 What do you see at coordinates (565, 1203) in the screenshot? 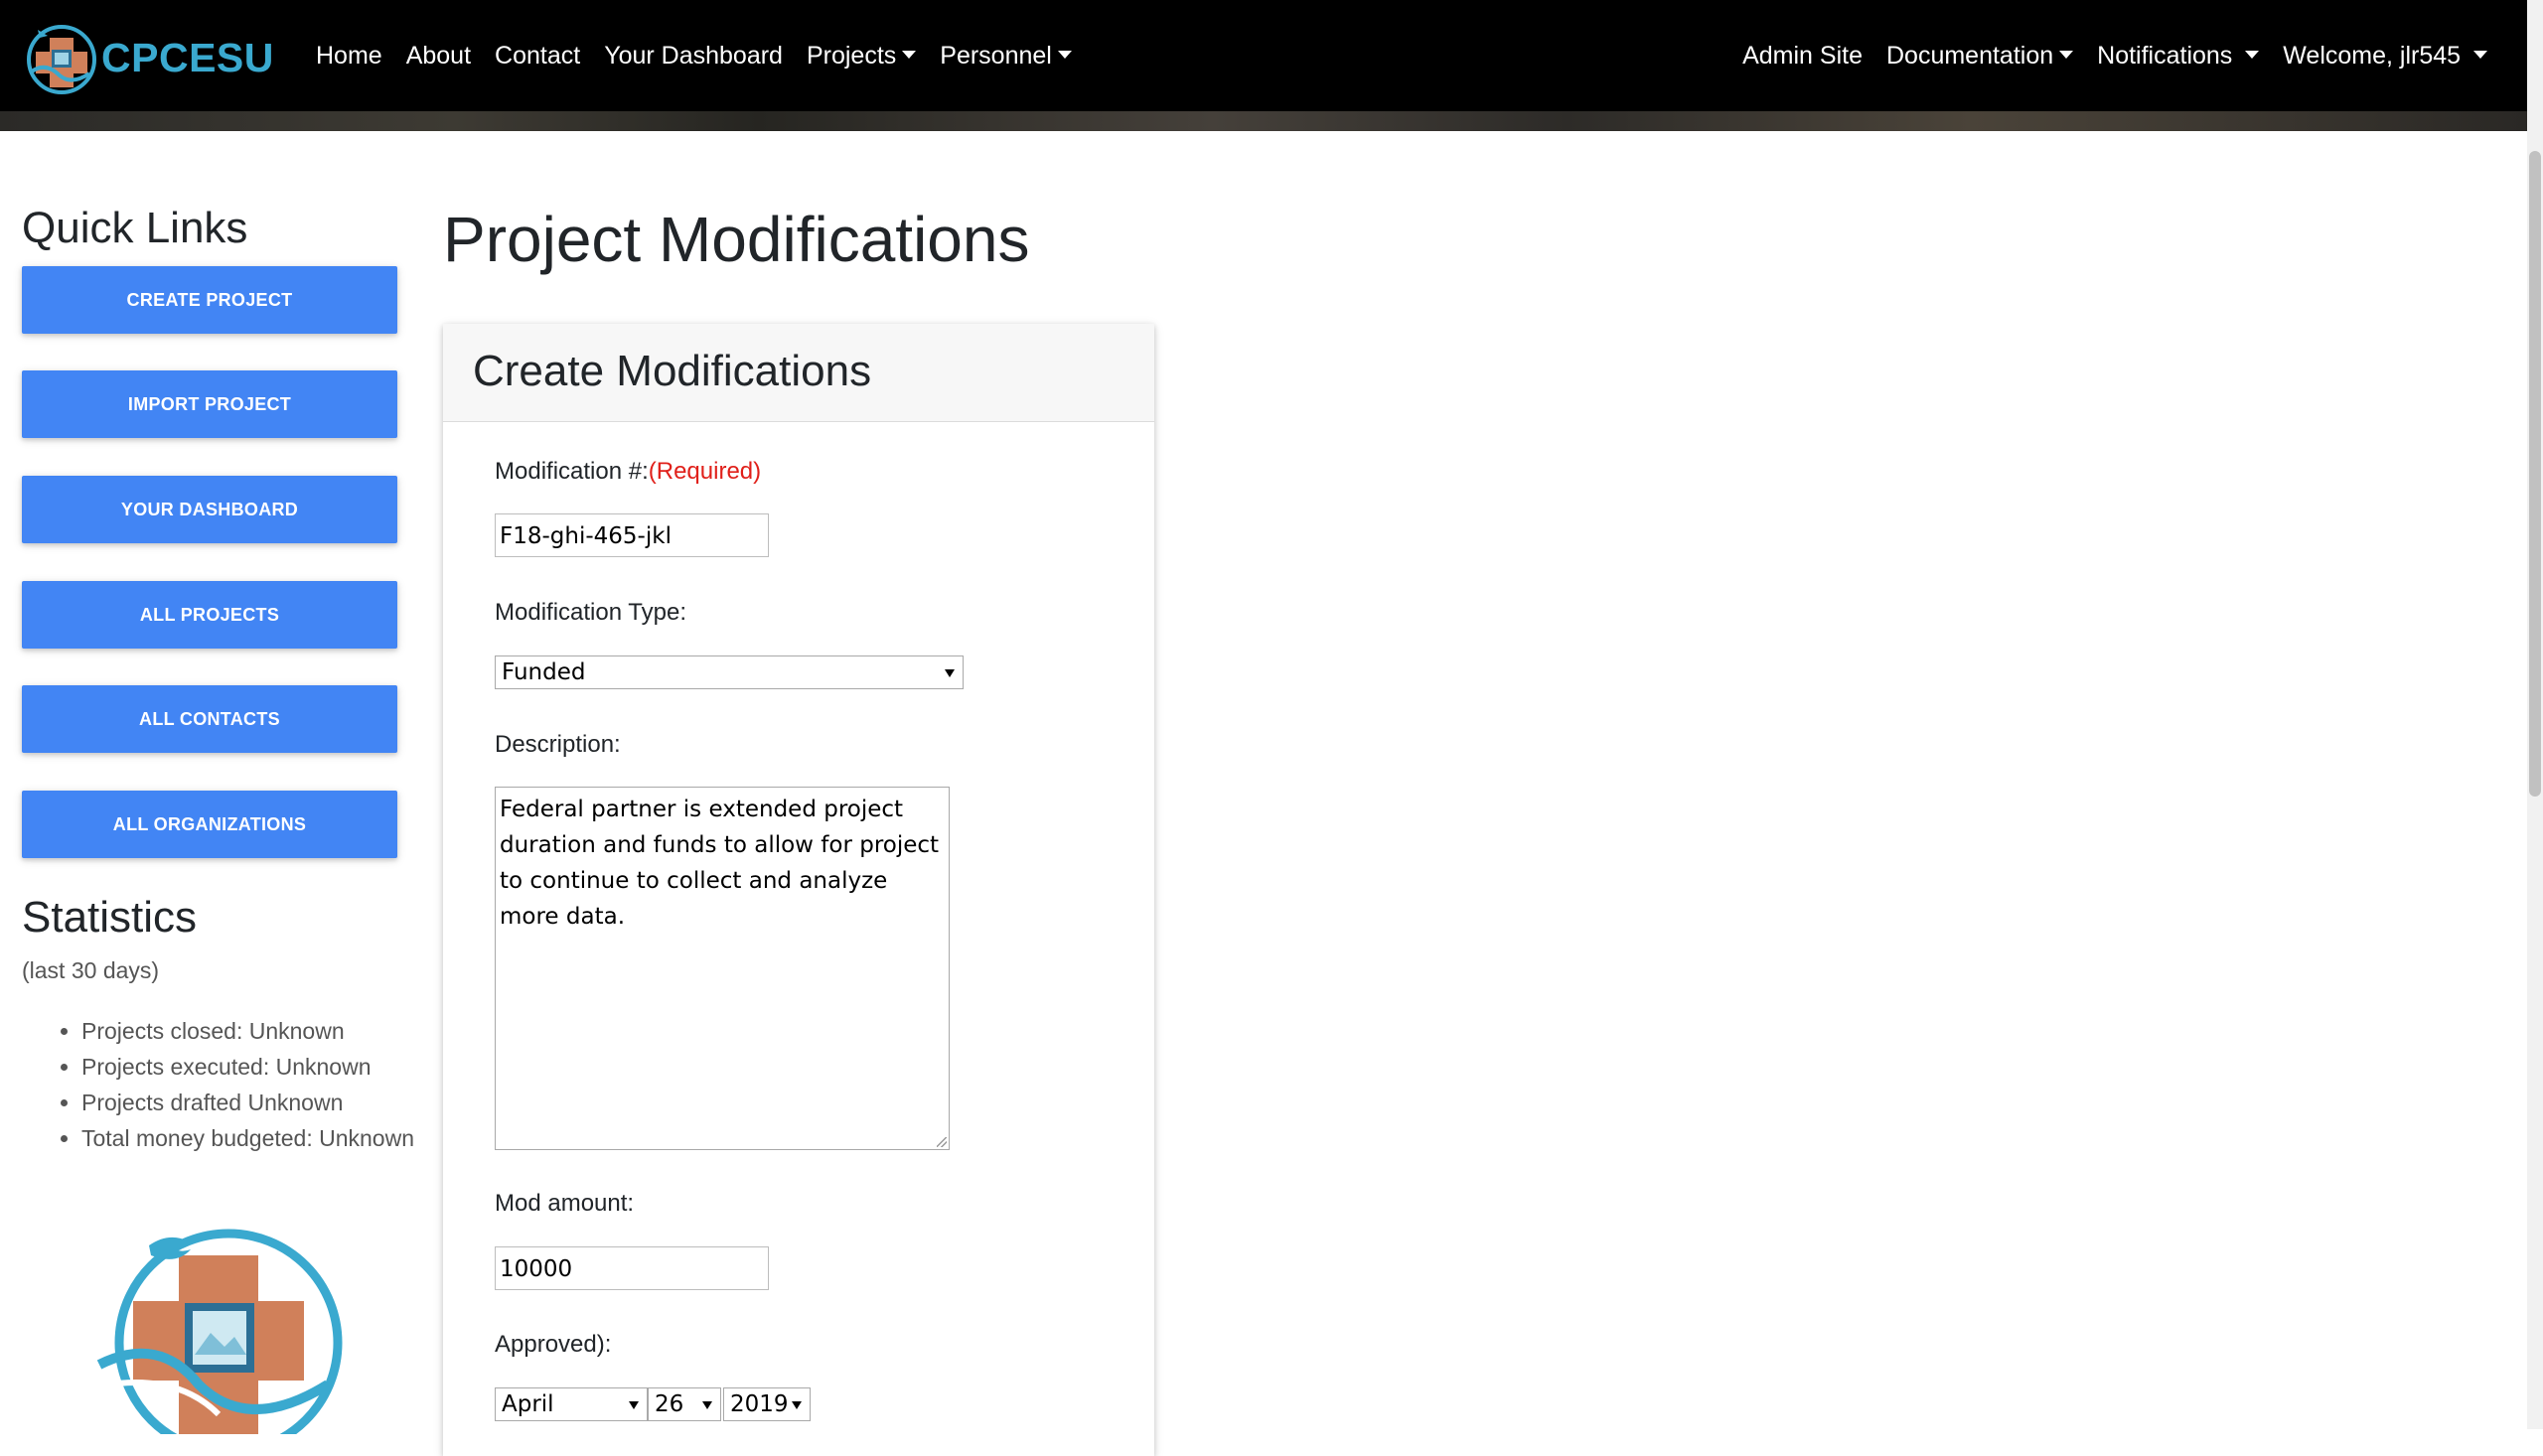
I see `mod-amount-label: Mod amount:` at bounding box center [565, 1203].